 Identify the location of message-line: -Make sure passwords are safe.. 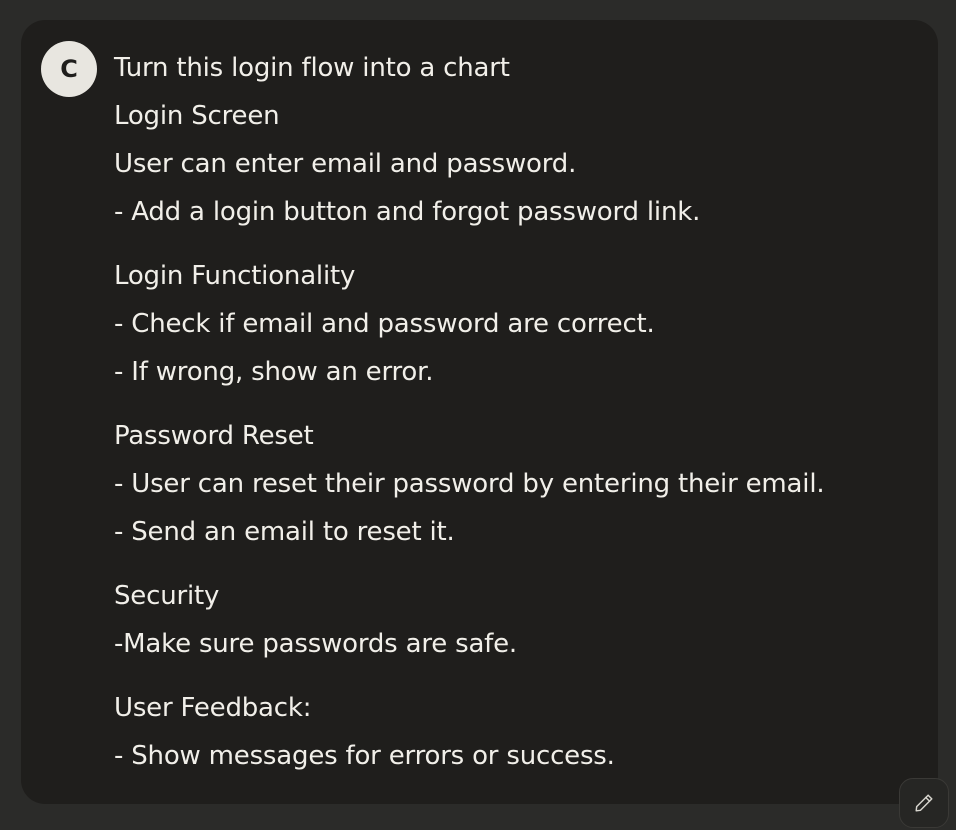
(315, 644).